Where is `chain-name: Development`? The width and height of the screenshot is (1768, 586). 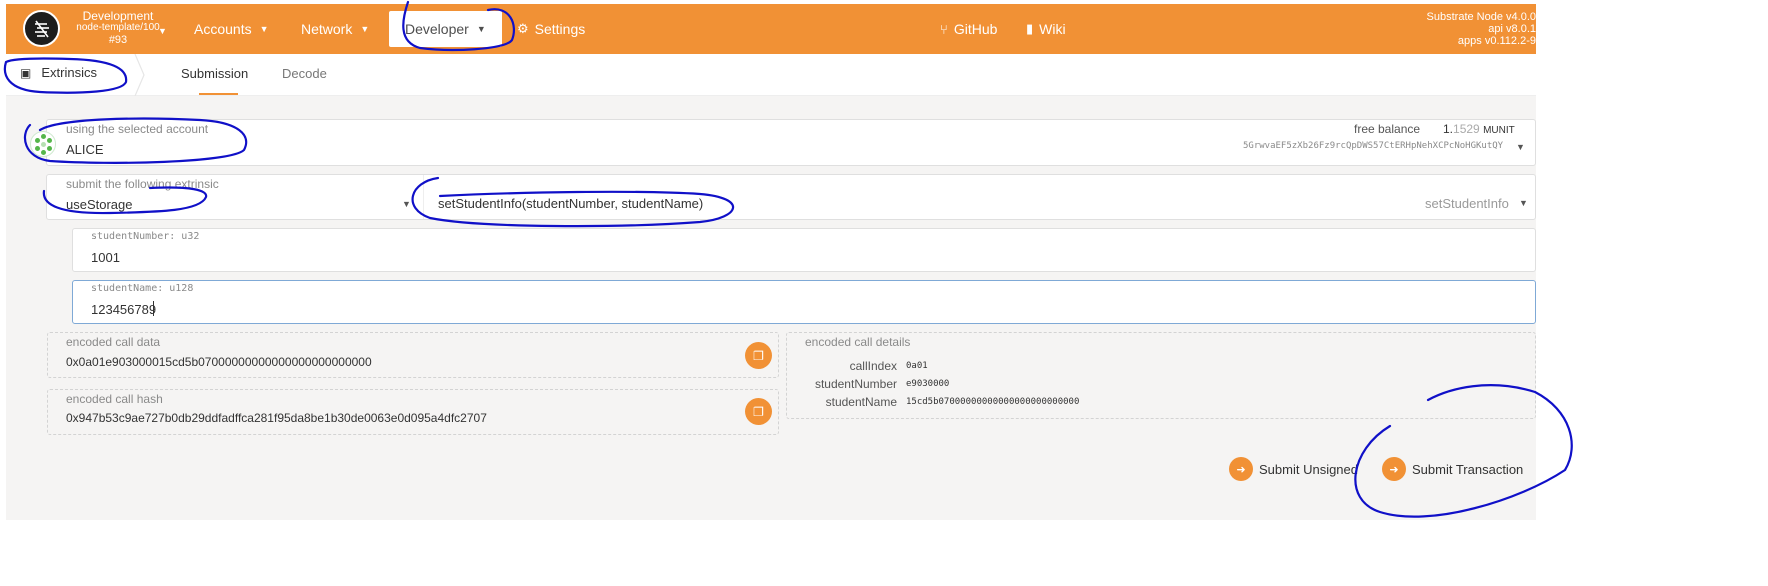 chain-name: Development is located at coordinates (118, 16).